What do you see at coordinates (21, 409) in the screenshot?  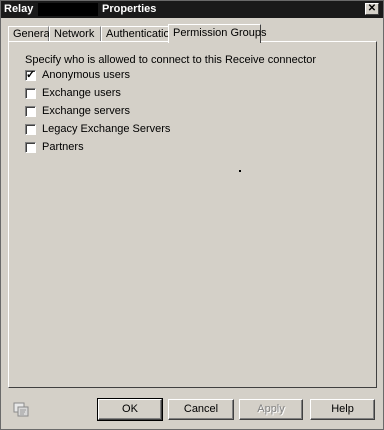 I see `exchange-snapin-icon` at bounding box center [21, 409].